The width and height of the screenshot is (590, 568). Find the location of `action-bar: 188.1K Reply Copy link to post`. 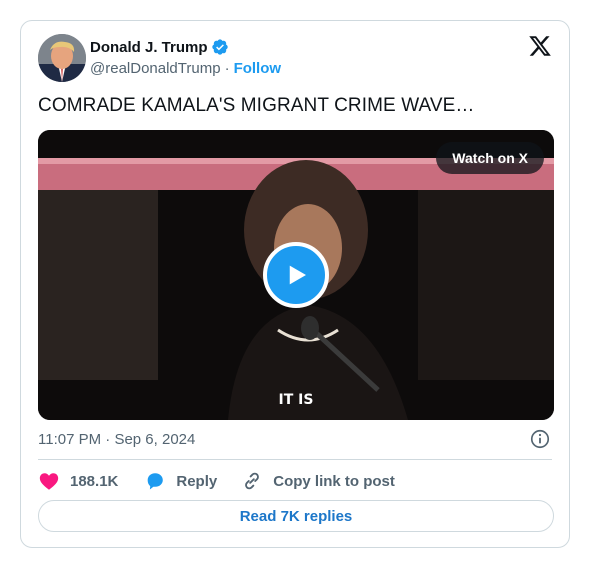

action-bar: 188.1K Reply Copy link to post is located at coordinates (216, 481).